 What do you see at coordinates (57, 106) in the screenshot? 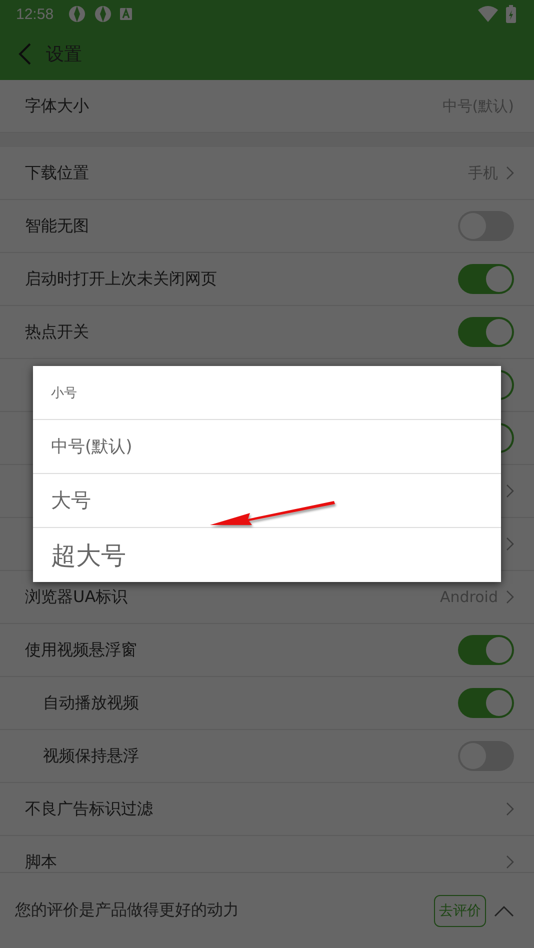
I see `setting-label: 字体大小` at bounding box center [57, 106].